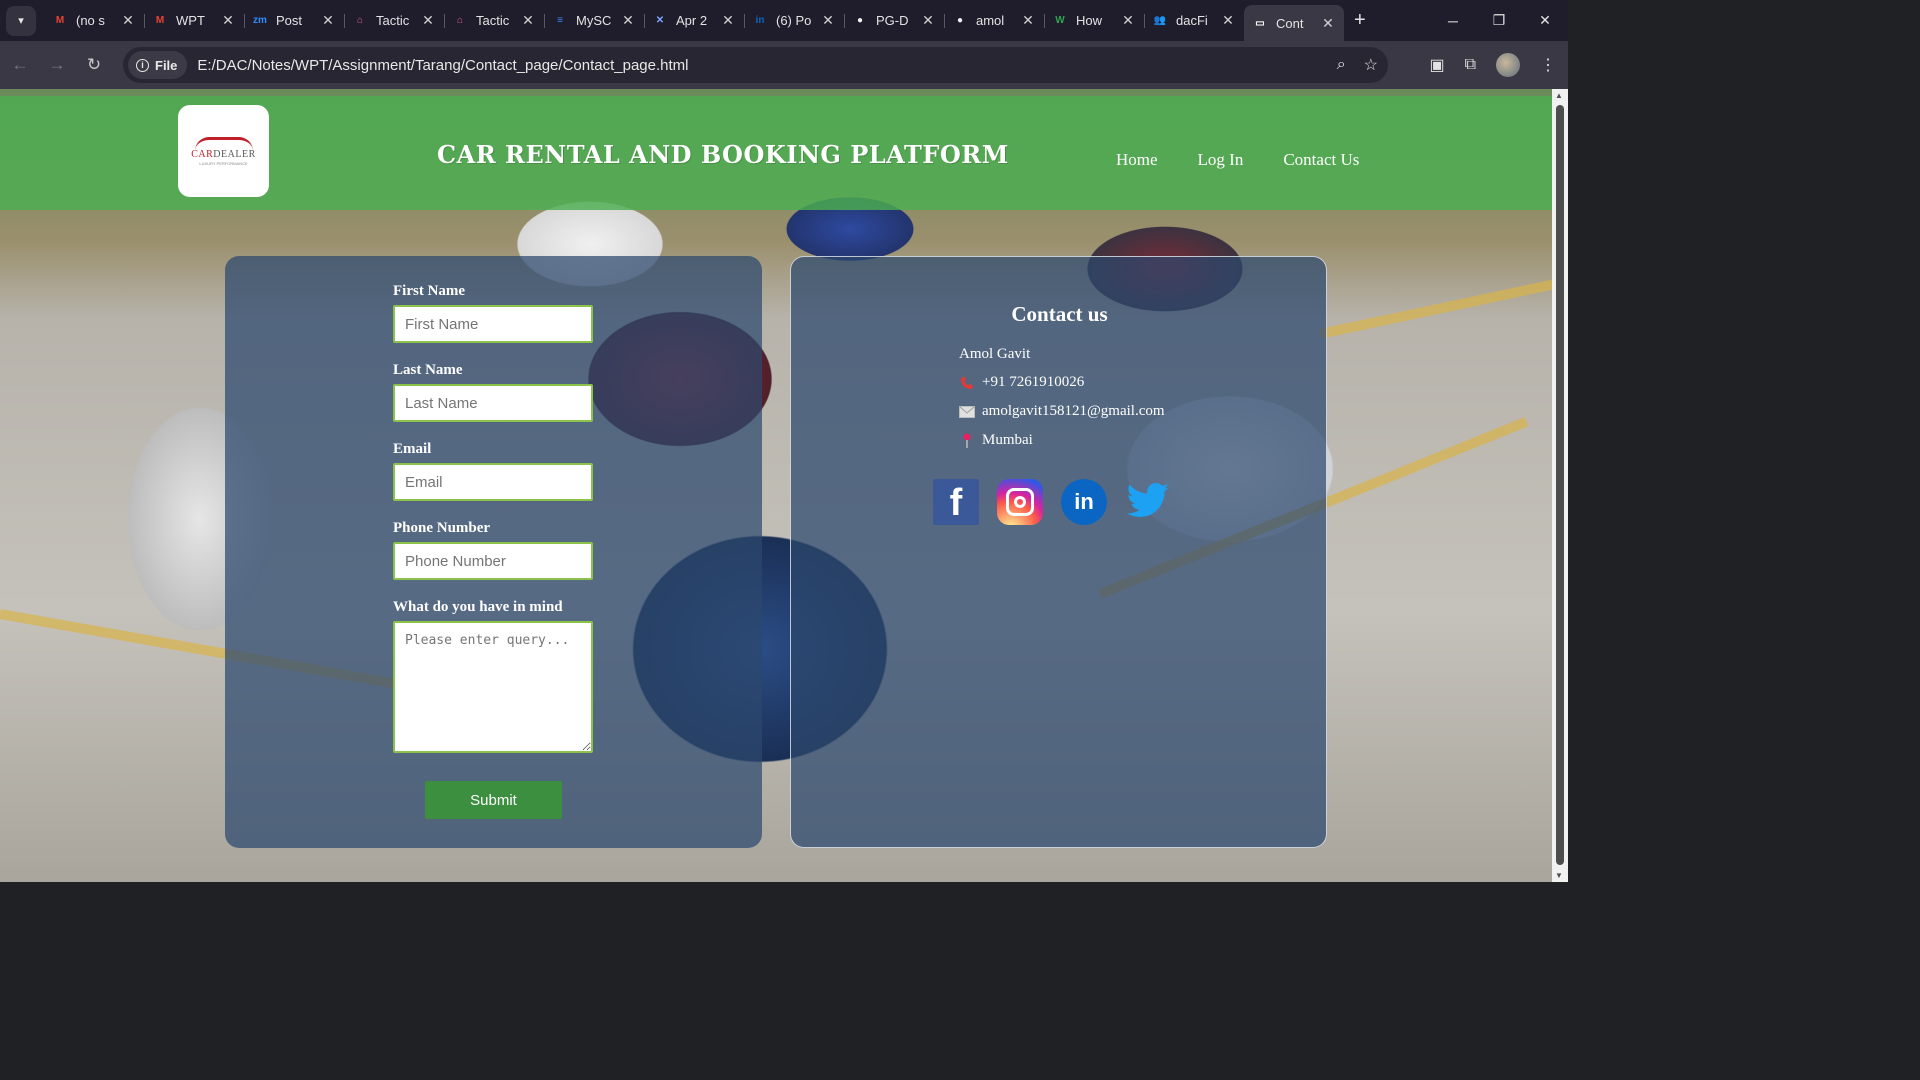  What do you see at coordinates (21, 20) in the screenshot?
I see `tab-search-button: ▾` at bounding box center [21, 20].